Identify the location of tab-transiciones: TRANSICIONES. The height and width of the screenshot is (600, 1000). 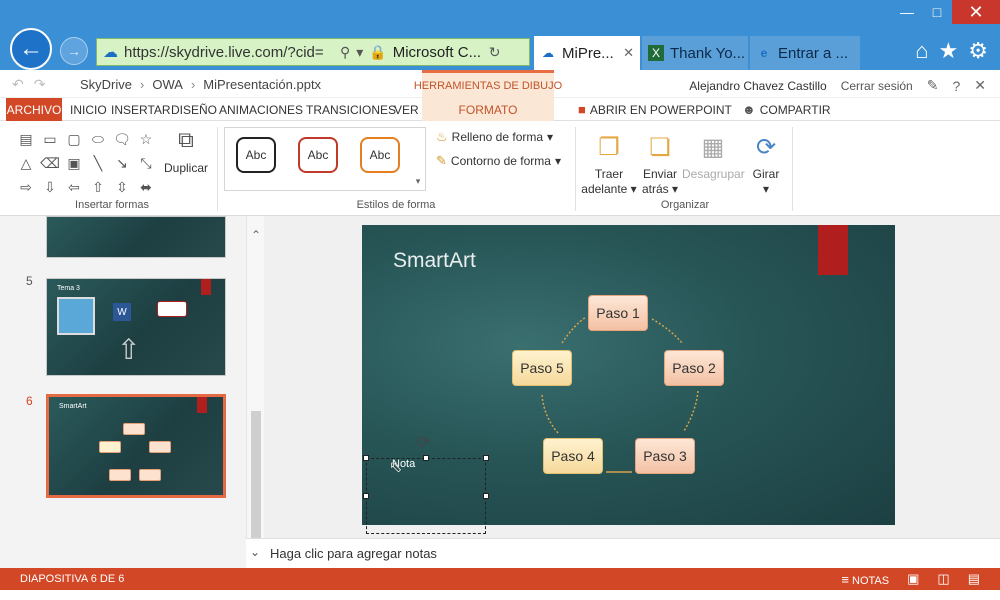
(351, 109).